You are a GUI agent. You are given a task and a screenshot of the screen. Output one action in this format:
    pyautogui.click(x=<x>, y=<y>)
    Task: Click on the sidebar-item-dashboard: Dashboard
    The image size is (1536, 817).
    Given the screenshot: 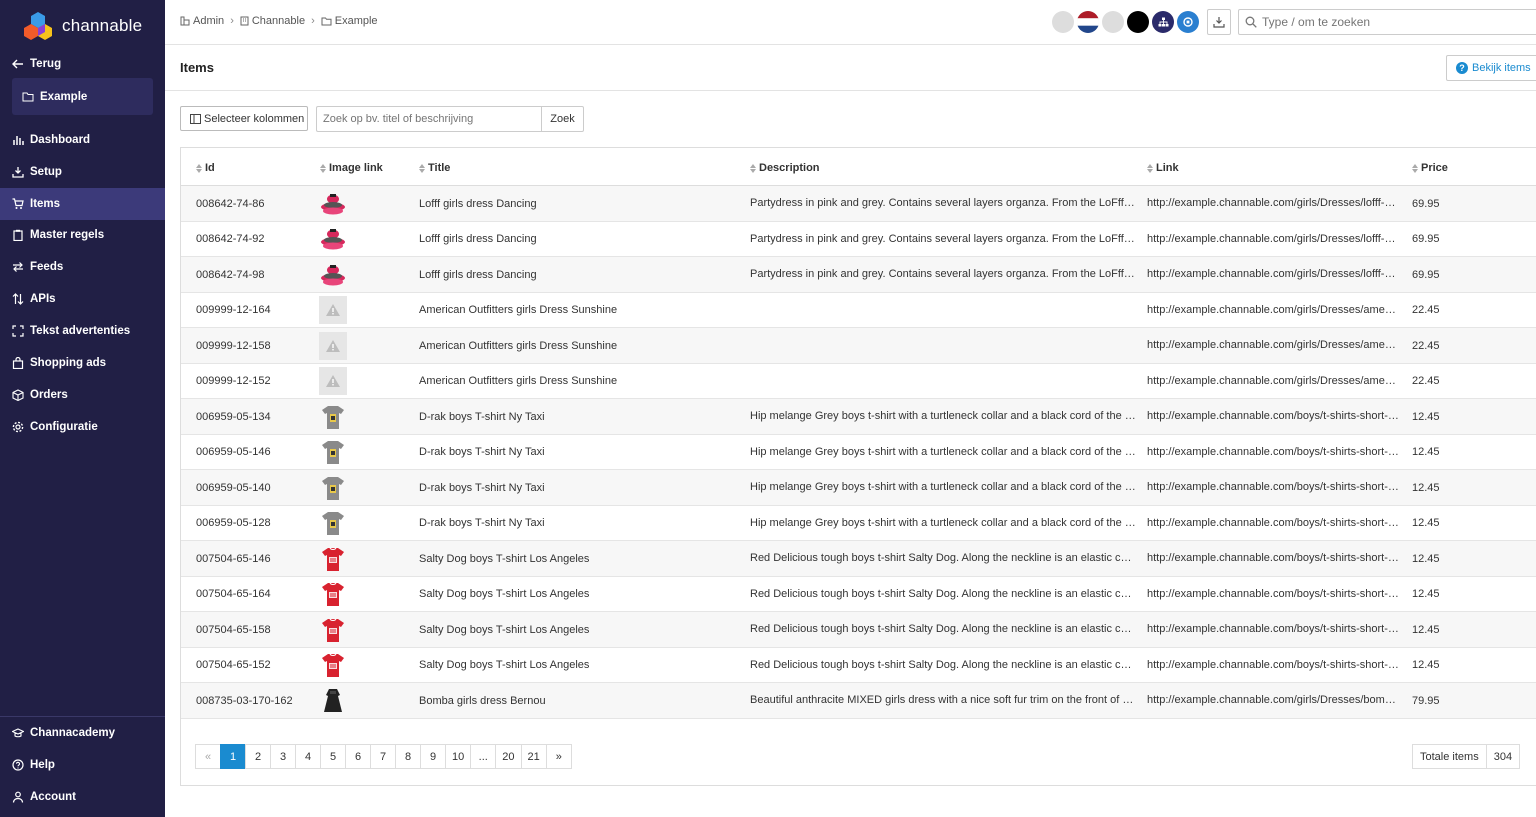 What is the action you would take?
    pyautogui.click(x=82, y=140)
    